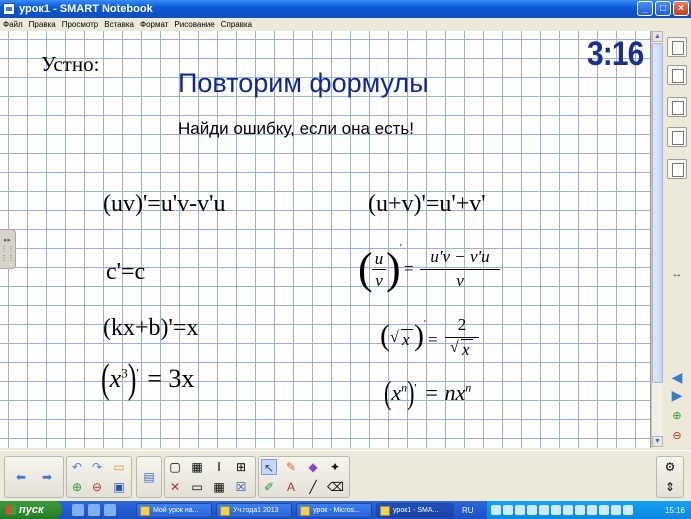 The image size is (691, 519). What do you see at coordinates (681, 8) in the screenshot?
I see `close-button: ×` at bounding box center [681, 8].